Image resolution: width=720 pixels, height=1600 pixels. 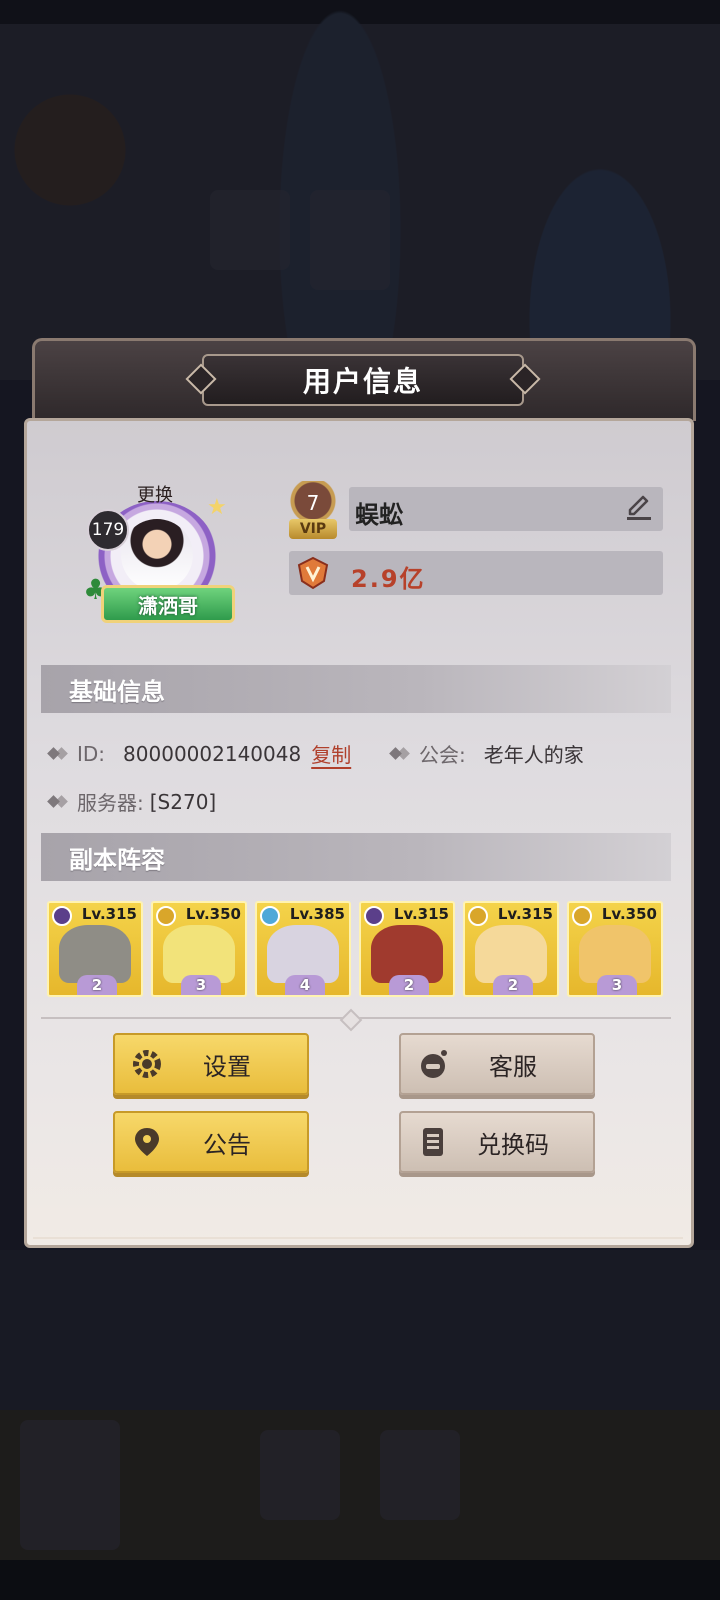 I want to click on announcement-label: 公告, so click(x=227, y=1144).